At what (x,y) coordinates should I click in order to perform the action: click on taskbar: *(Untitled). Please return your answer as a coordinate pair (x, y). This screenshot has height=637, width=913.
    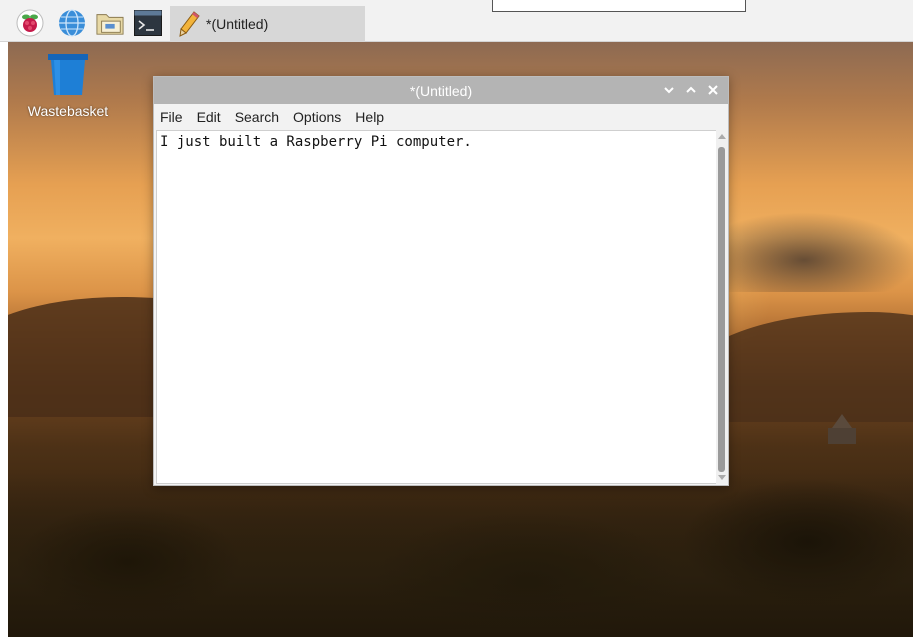
    Looking at the image, I should click on (456, 21).